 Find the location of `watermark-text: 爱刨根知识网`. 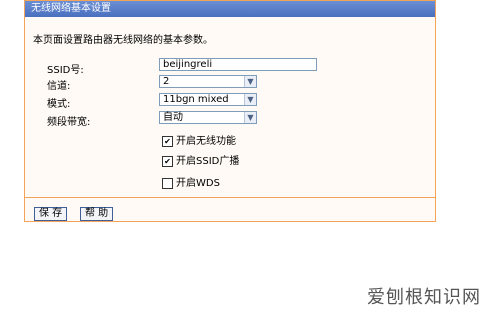

watermark-text: 爱刨根知识网 is located at coordinates (424, 297).